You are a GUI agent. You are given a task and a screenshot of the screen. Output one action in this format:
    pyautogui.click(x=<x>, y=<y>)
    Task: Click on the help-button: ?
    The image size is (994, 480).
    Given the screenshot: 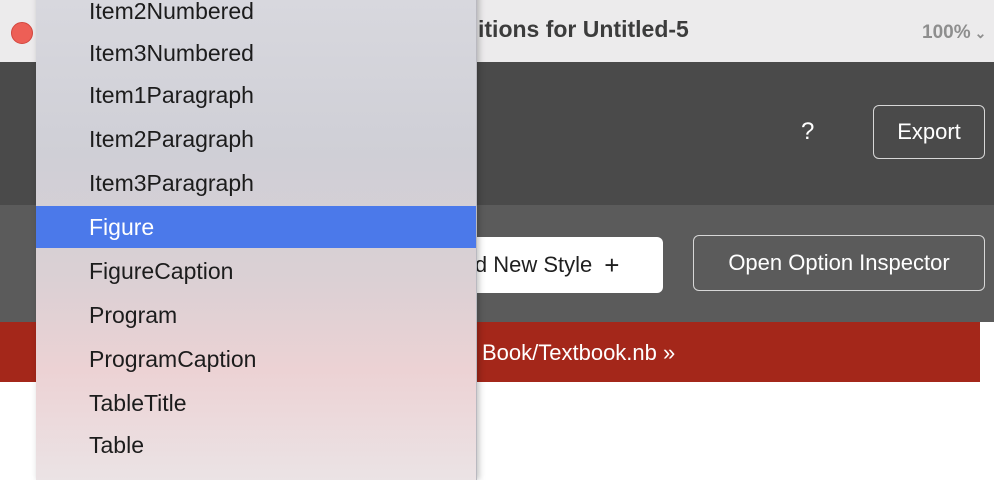 What is the action you would take?
    pyautogui.click(x=807, y=132)
    